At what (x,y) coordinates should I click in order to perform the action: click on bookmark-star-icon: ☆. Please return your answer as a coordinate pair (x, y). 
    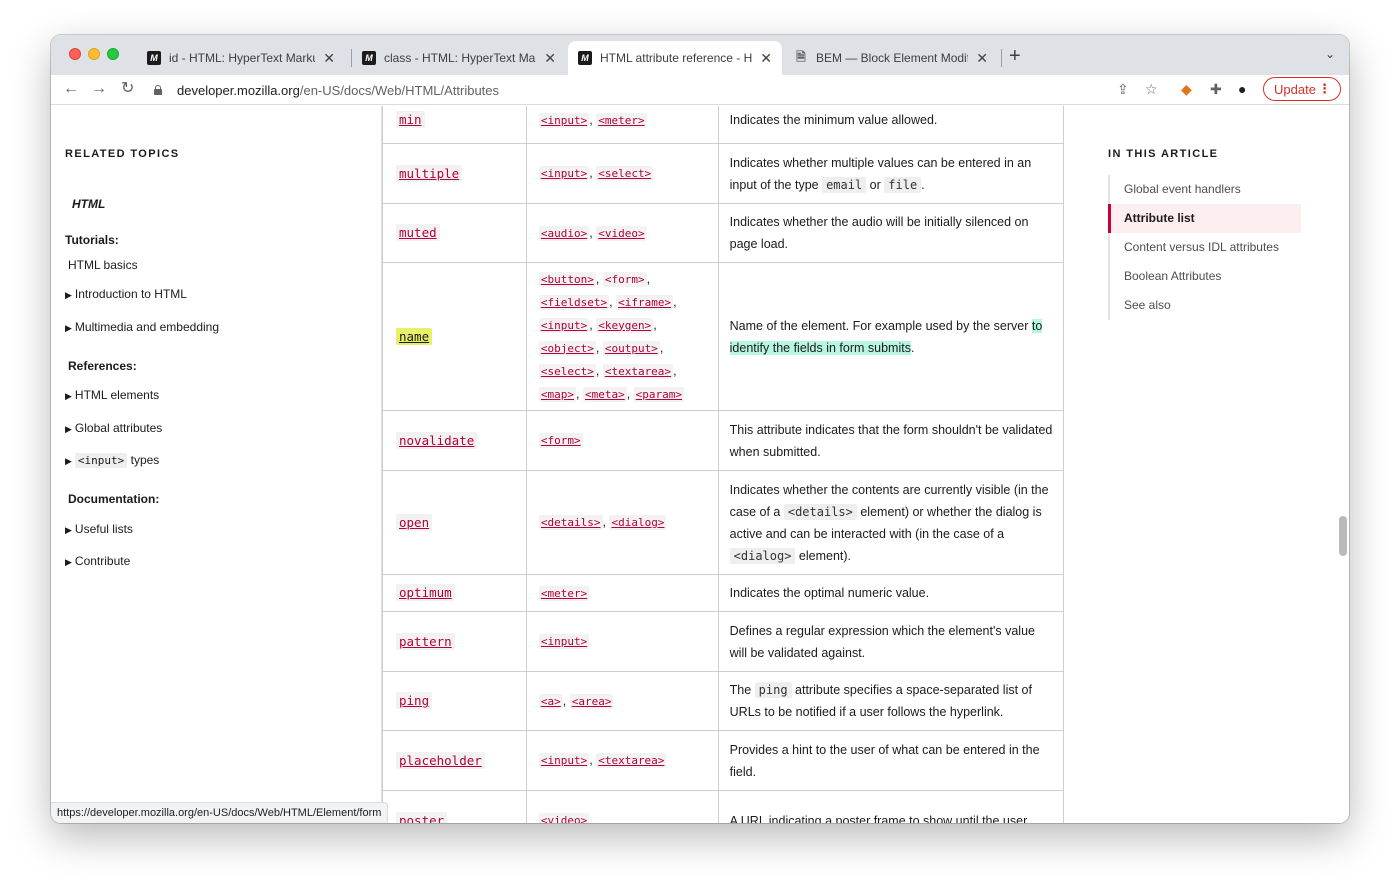
    Looking at the image, I should click on (1151, 89).